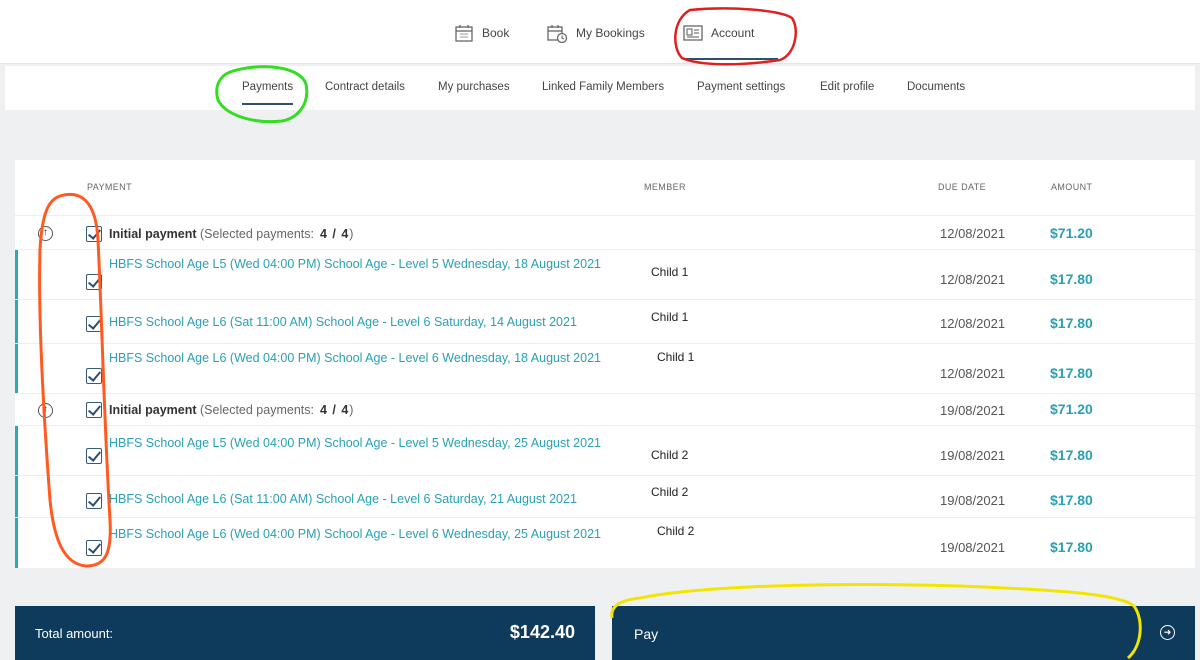 The image size is (1200, 660). What do you see at coordinates (365, 87) in the screenshot?
I see `tab-contract-details: Contract details` at bounding box center [365, 87].